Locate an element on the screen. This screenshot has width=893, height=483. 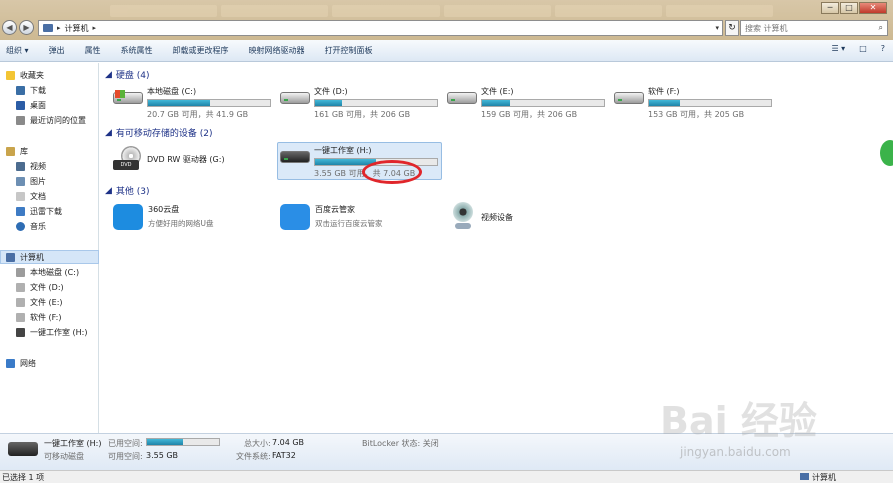
sidebar-item-music: 音乐 is located at coordinates (31, 226).